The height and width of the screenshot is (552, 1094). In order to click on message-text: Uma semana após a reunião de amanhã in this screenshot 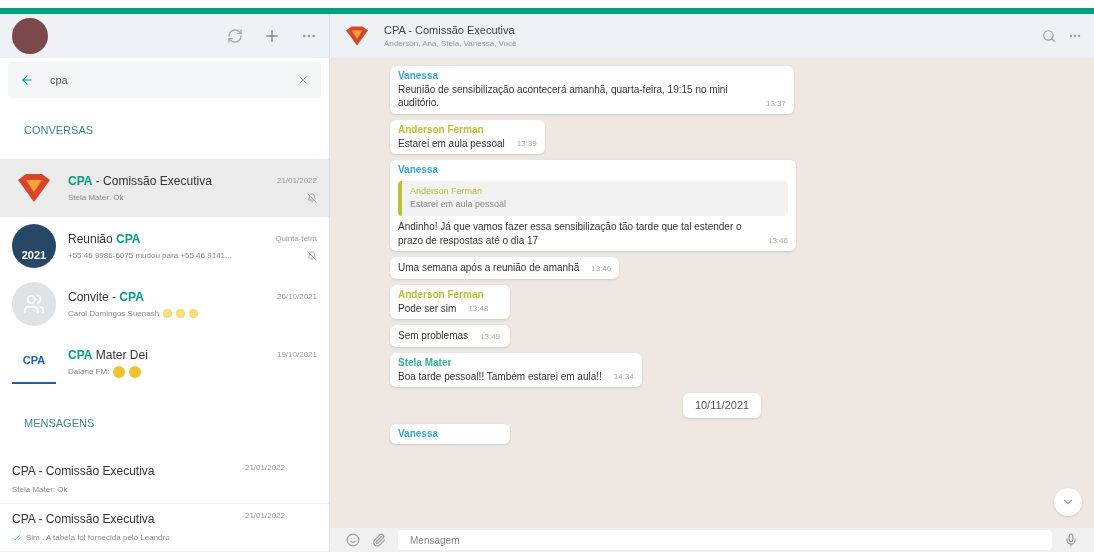, I will do `click(489, 268)`.